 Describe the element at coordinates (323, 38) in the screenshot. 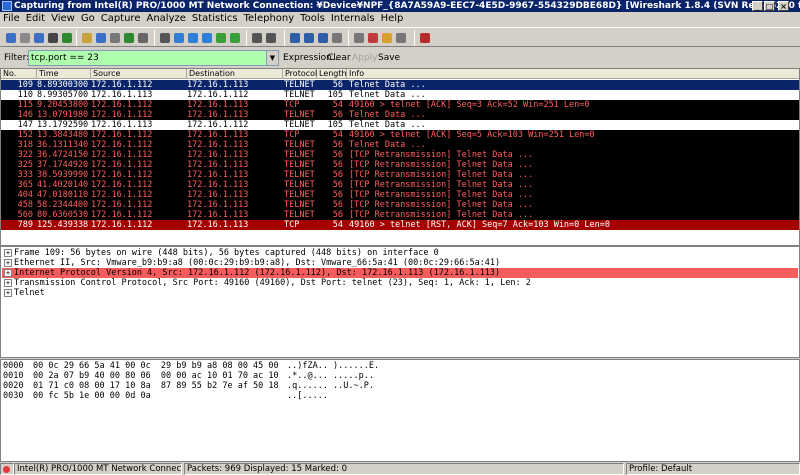

I see `zoom-normal-button` at that location.